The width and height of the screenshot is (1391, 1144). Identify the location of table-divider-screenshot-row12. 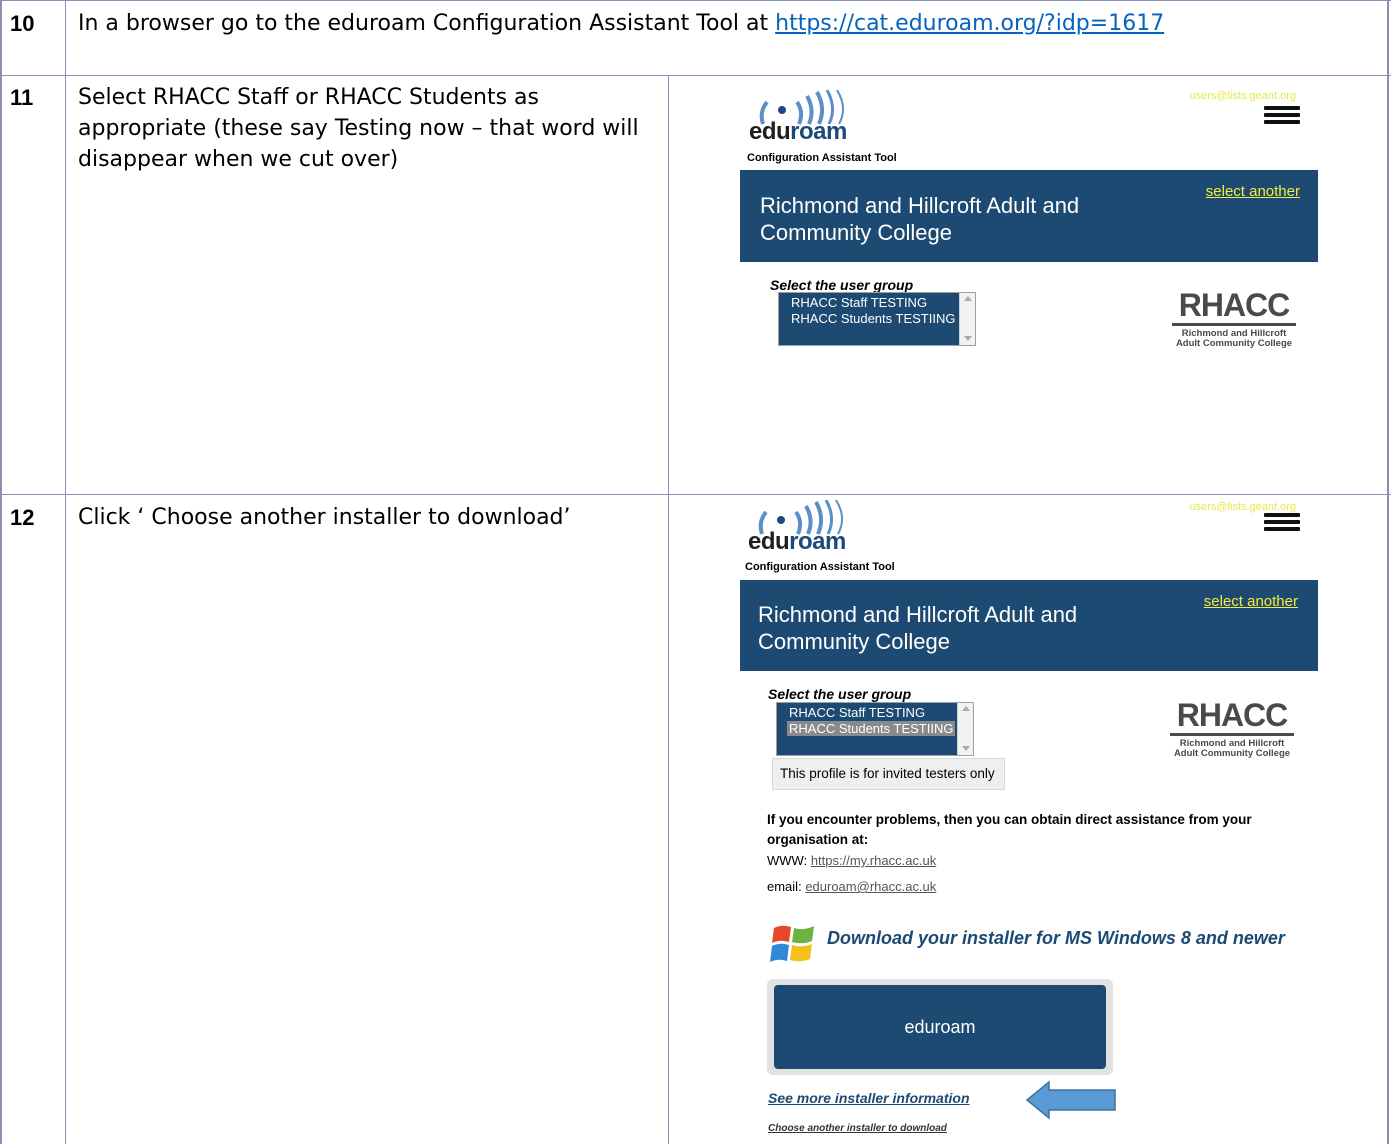
(668, 819).